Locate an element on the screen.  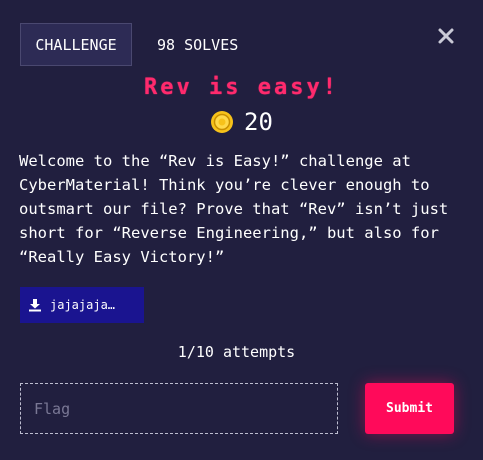
tab-challenge-label: CHALLENGE is located at coordinates (76, 44).